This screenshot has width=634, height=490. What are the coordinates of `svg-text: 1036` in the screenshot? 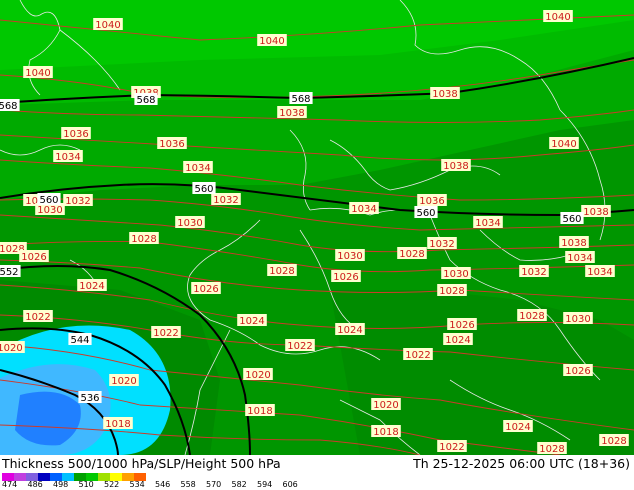 It's located at (431, 201).